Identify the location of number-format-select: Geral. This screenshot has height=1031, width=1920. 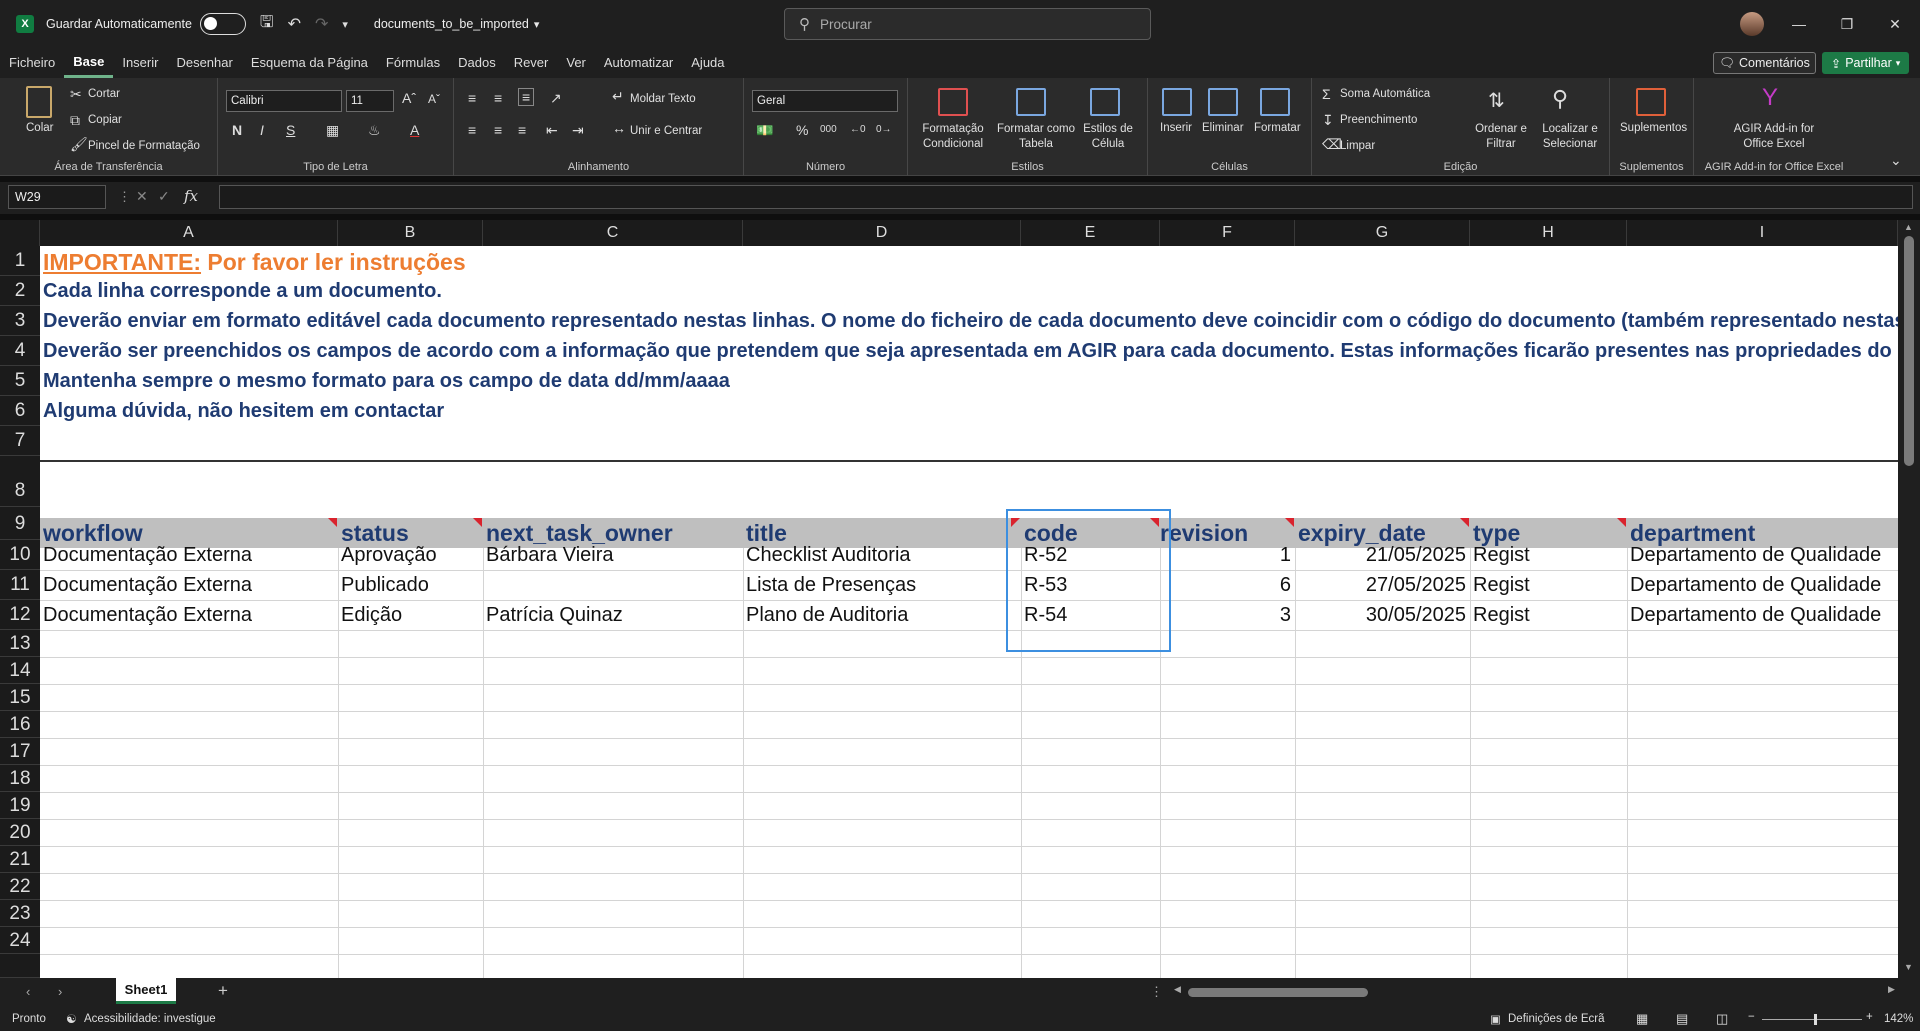
(825, 101).